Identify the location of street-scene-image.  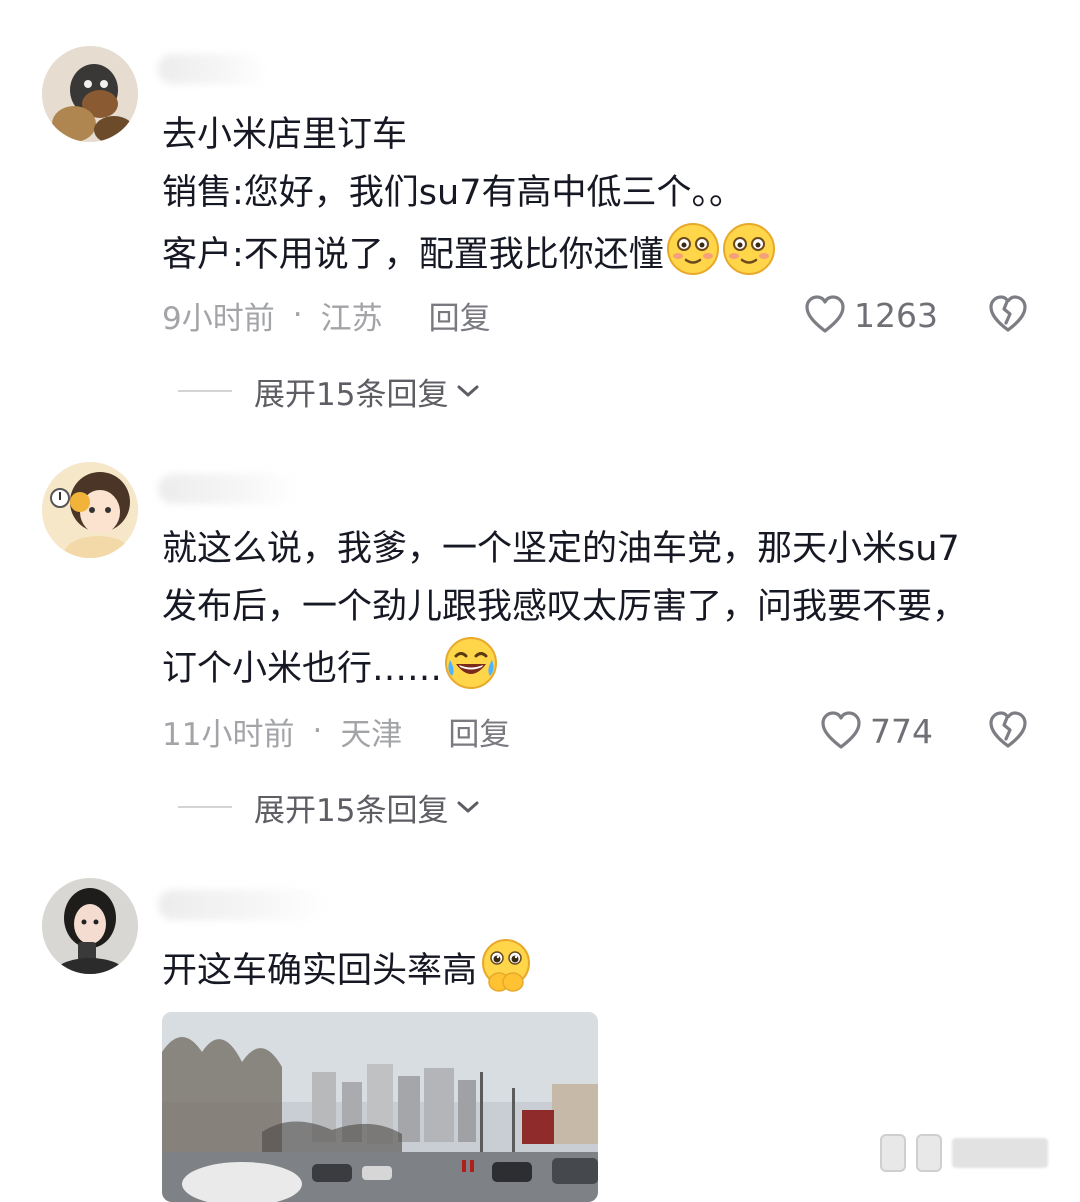
(380, 1107).